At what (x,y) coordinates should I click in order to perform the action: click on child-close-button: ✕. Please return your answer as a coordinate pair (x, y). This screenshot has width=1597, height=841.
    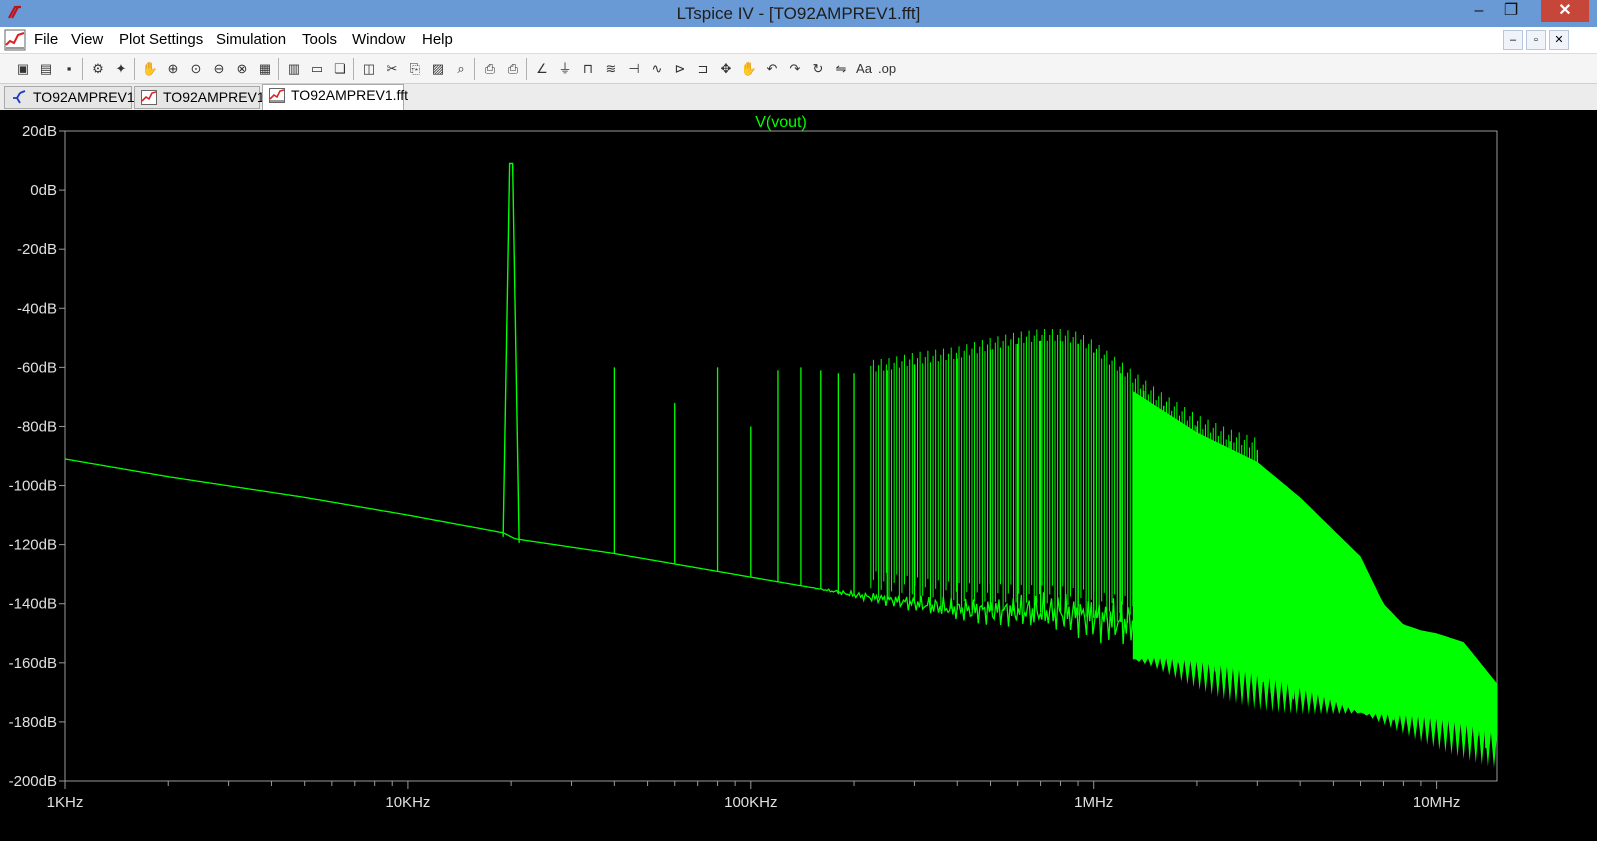
    Looking at the image, I should click on (1559, 40).